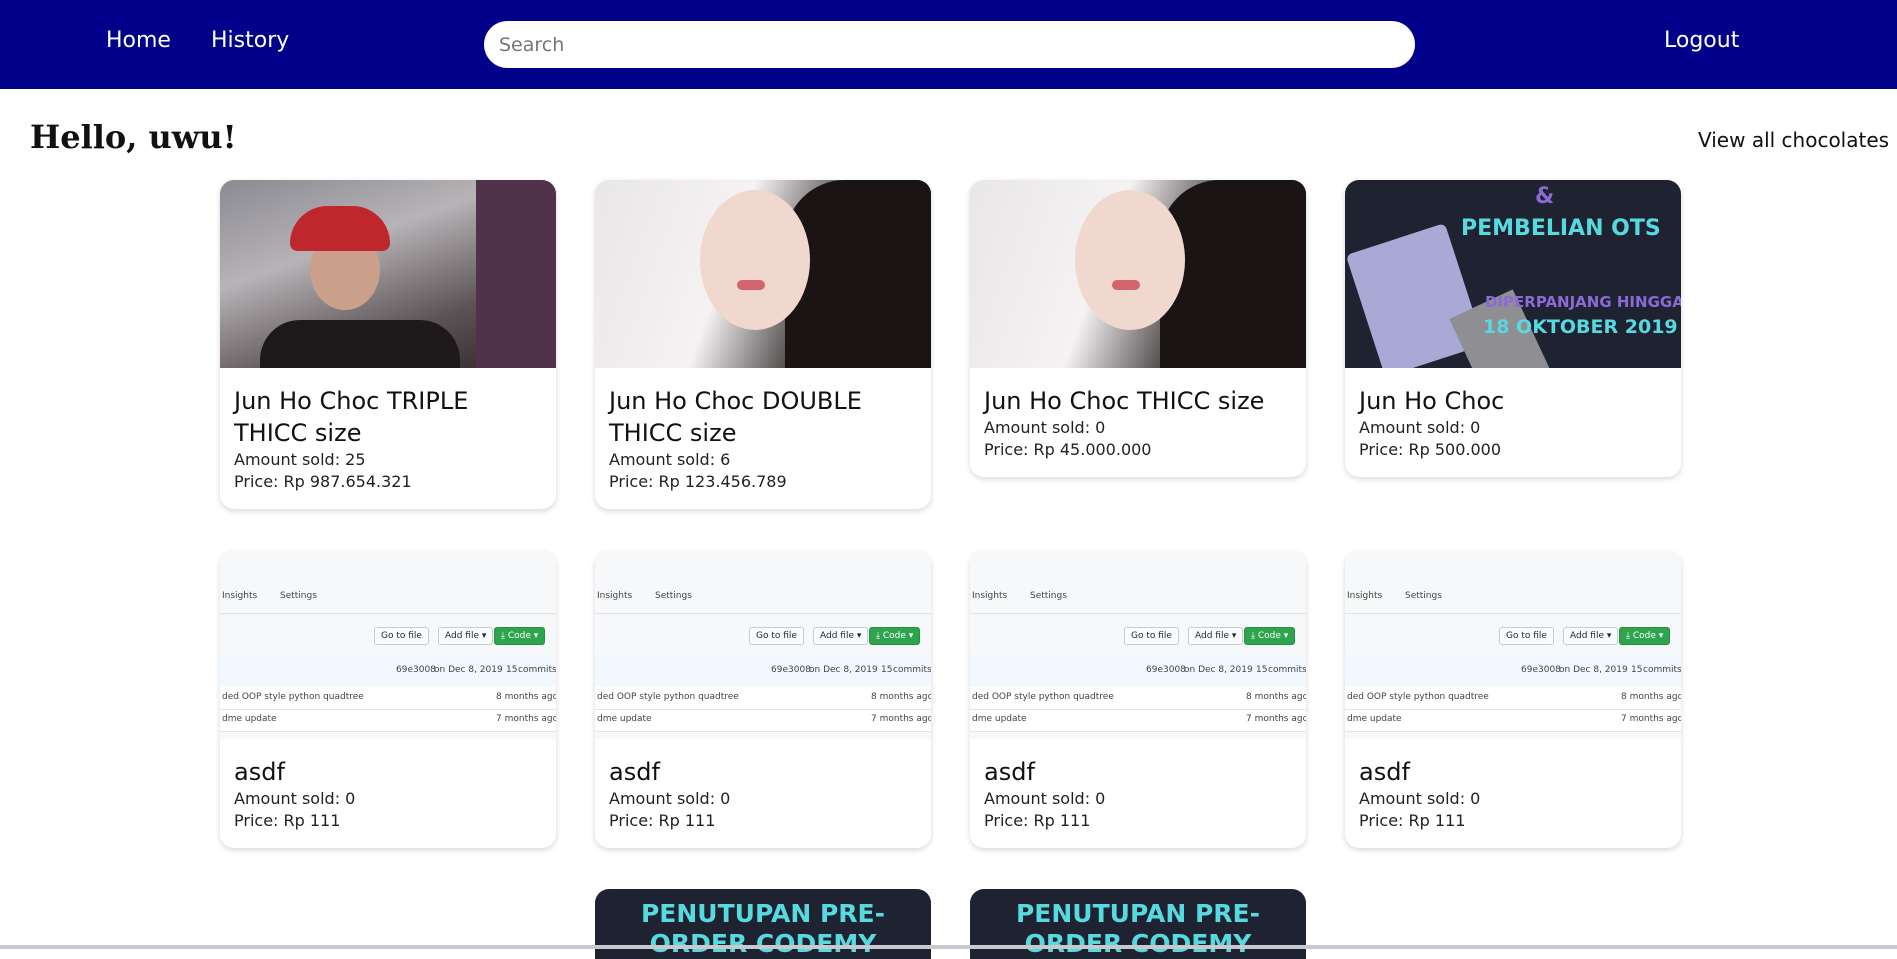  Describe the element at coordinates (1432, 401) in the screenshot. I see `chocolate-name: Jun Ho Choc` at that location.